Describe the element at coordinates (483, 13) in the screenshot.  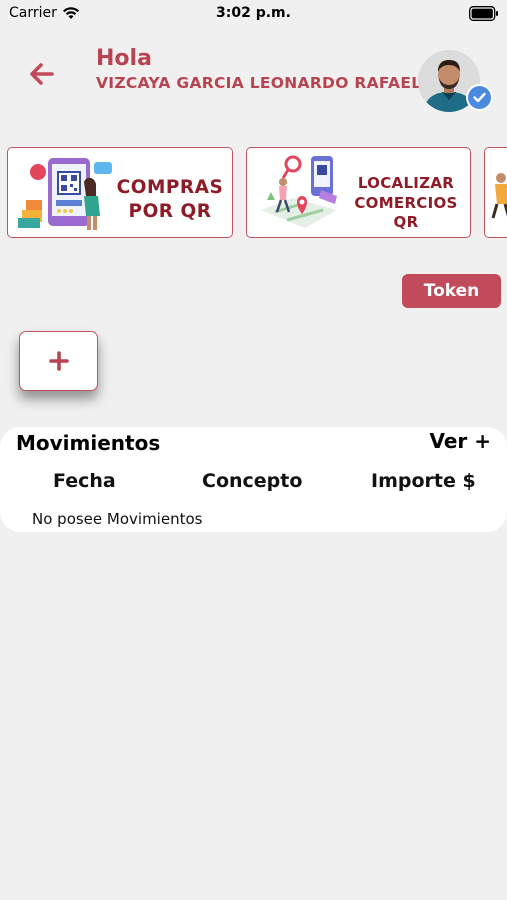
I see `battery-icon` at that location.